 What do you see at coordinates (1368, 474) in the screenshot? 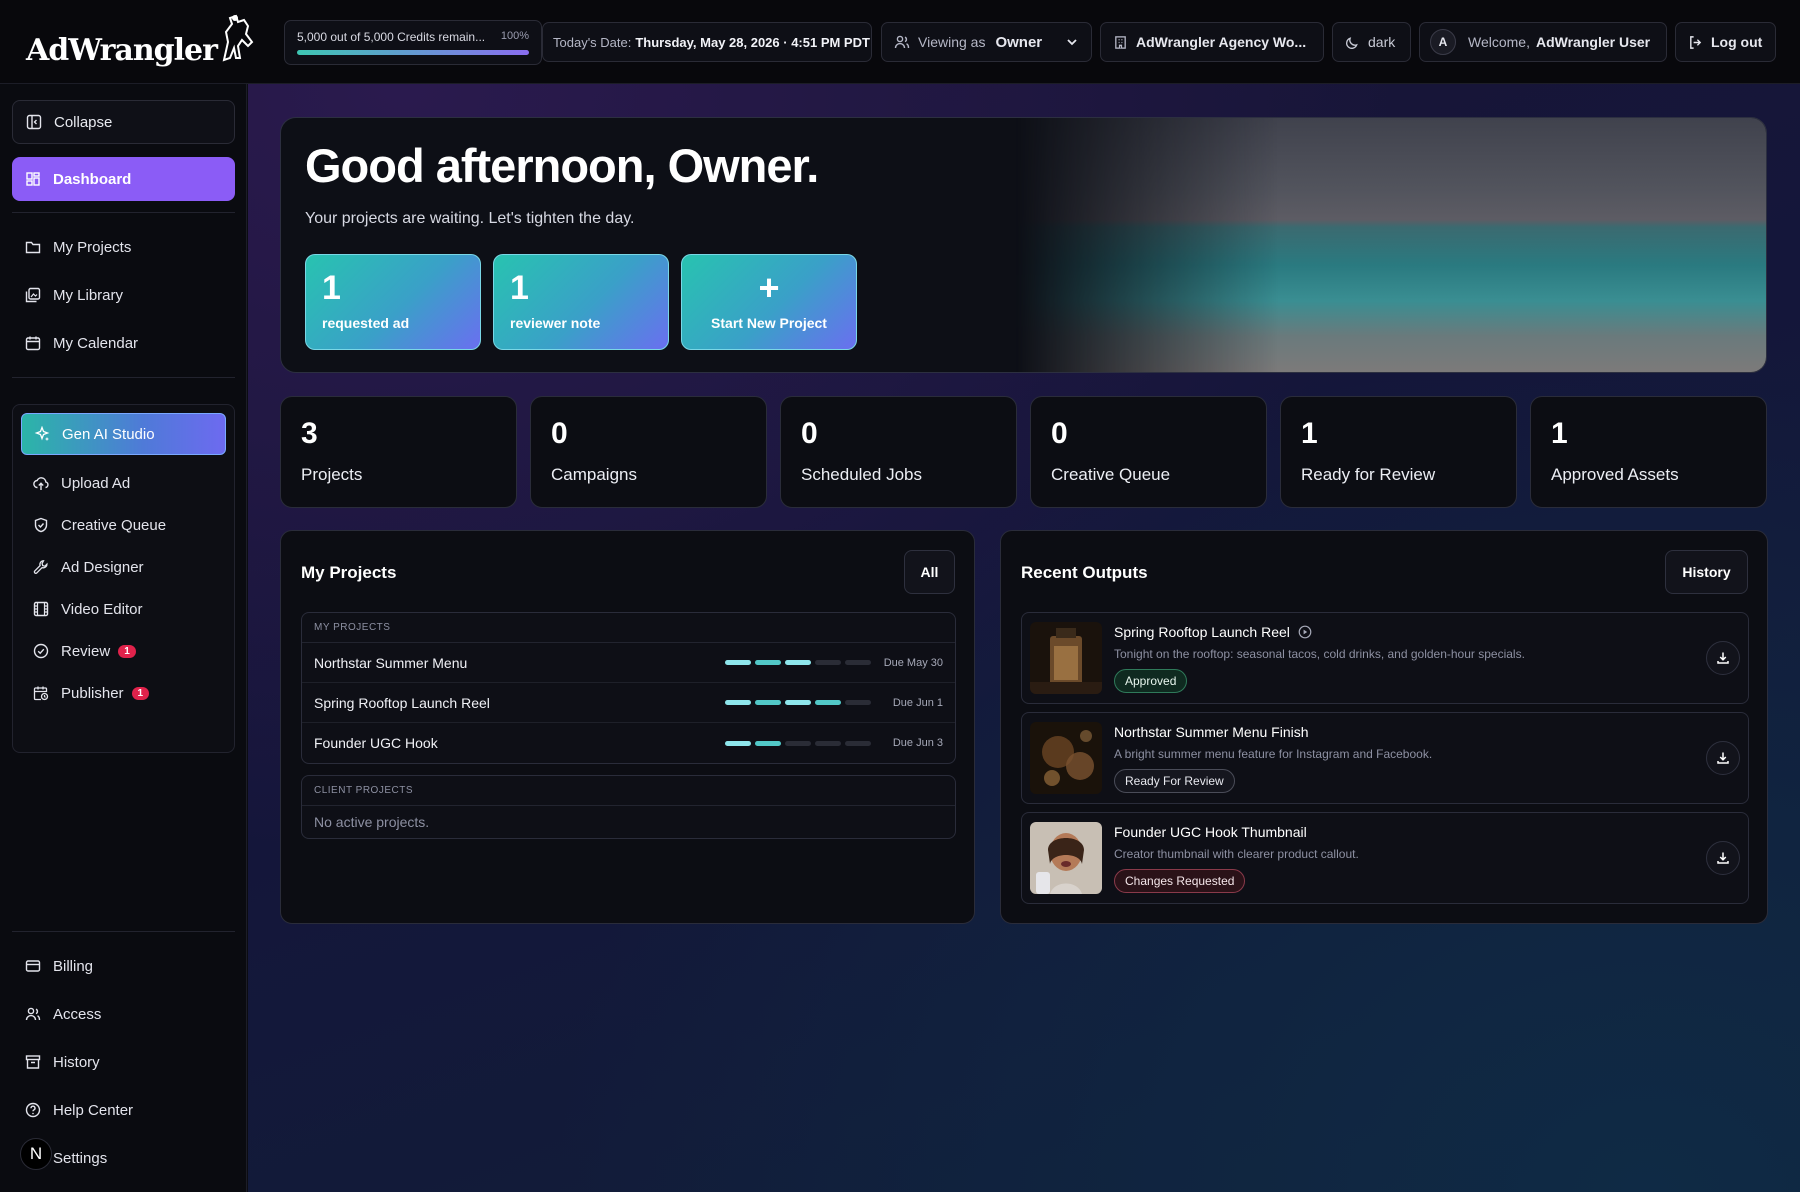
I see `stat-label: Ready for Review` at bounding box center [1368, 474].